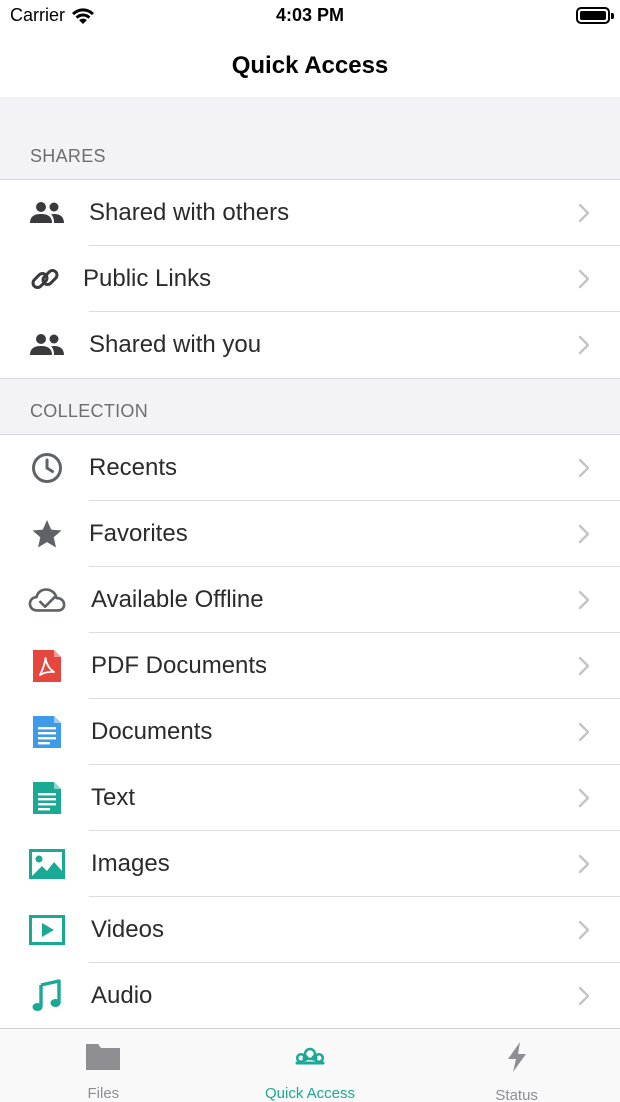  I want to click on pdf-icon, so click(47, 666).